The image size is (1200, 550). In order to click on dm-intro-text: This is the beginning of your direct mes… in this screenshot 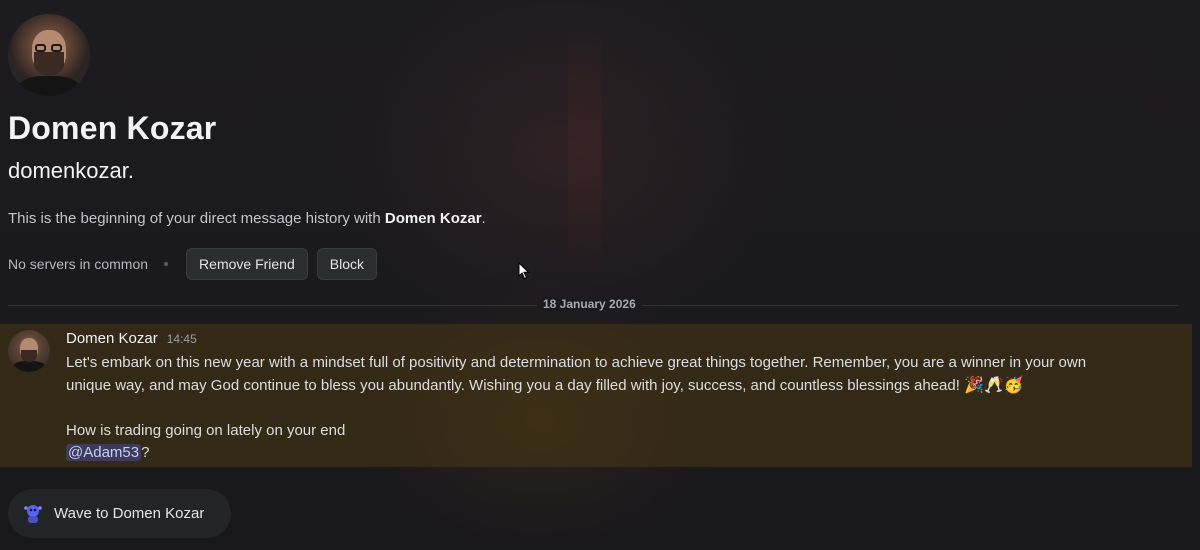, I will do `click(247, 218)`.